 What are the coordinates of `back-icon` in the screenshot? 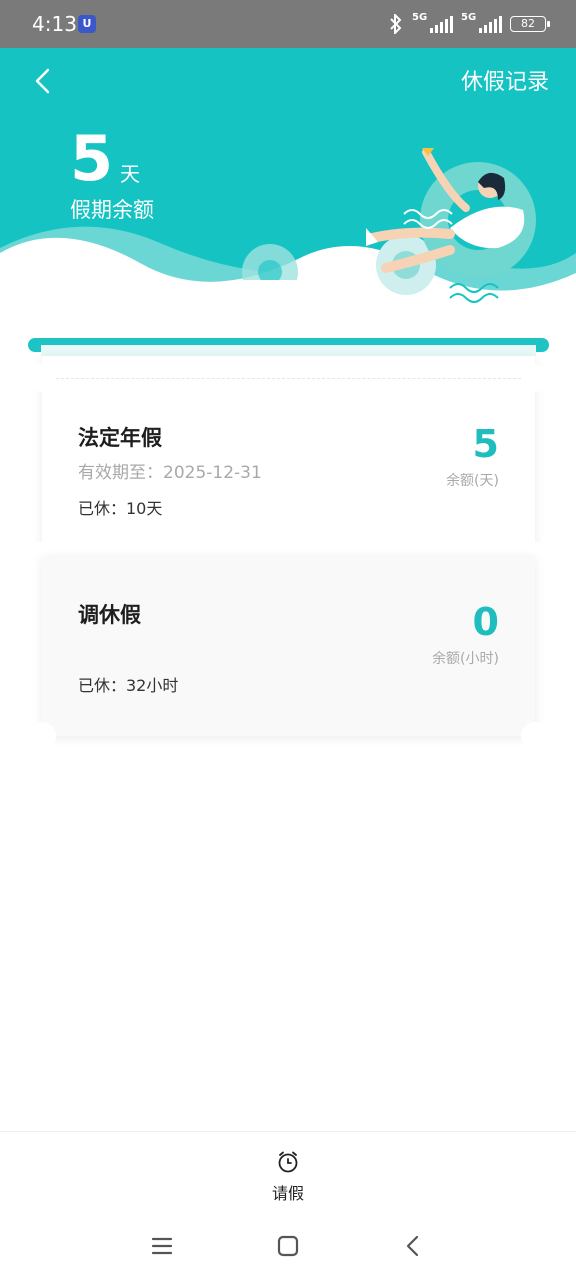 It's located at (413, 1246).